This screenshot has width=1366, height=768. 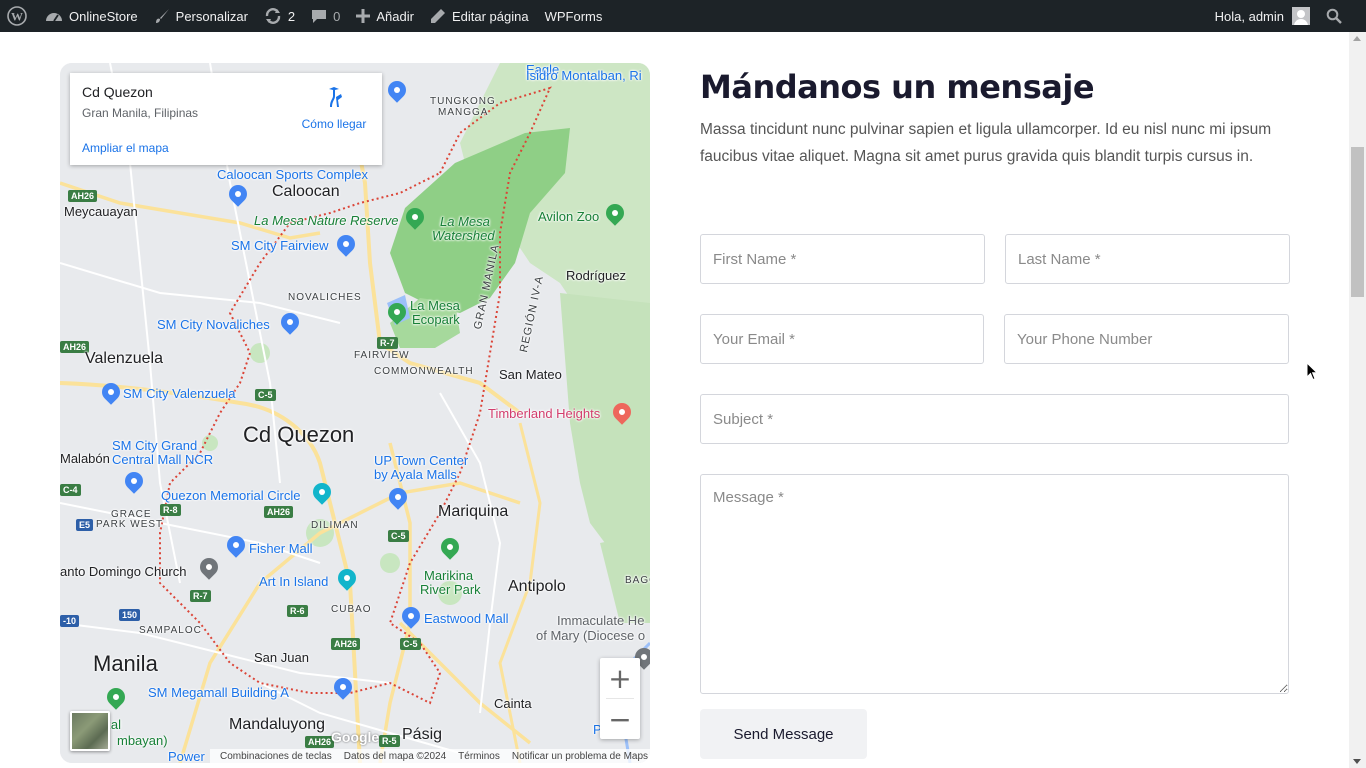 What do you see at coordinates (449, 575) in the screenshot?
I see `map-label: Marikina` at bounding box center [449, 575].